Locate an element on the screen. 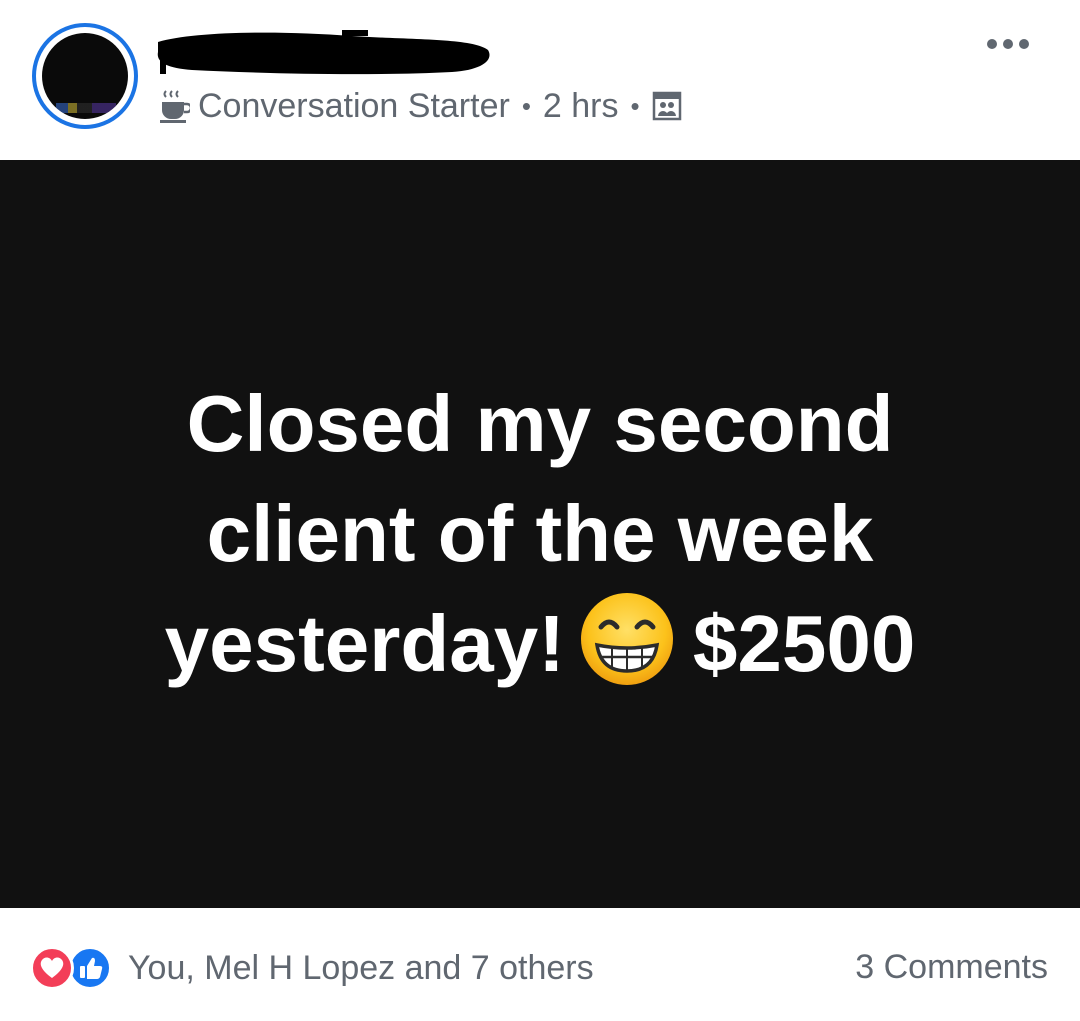 The width and height of the screenshot is (1080, 1021). avatar is located at coordinates (85, 76).